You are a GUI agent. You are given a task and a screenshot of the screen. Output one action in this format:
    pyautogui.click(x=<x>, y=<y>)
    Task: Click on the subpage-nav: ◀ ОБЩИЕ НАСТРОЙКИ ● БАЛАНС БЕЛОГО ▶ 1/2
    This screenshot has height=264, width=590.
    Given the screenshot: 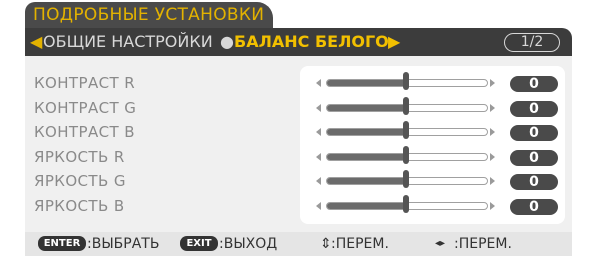 What is the action you would take?
    pyautogui.click(x=298, y=42)
    